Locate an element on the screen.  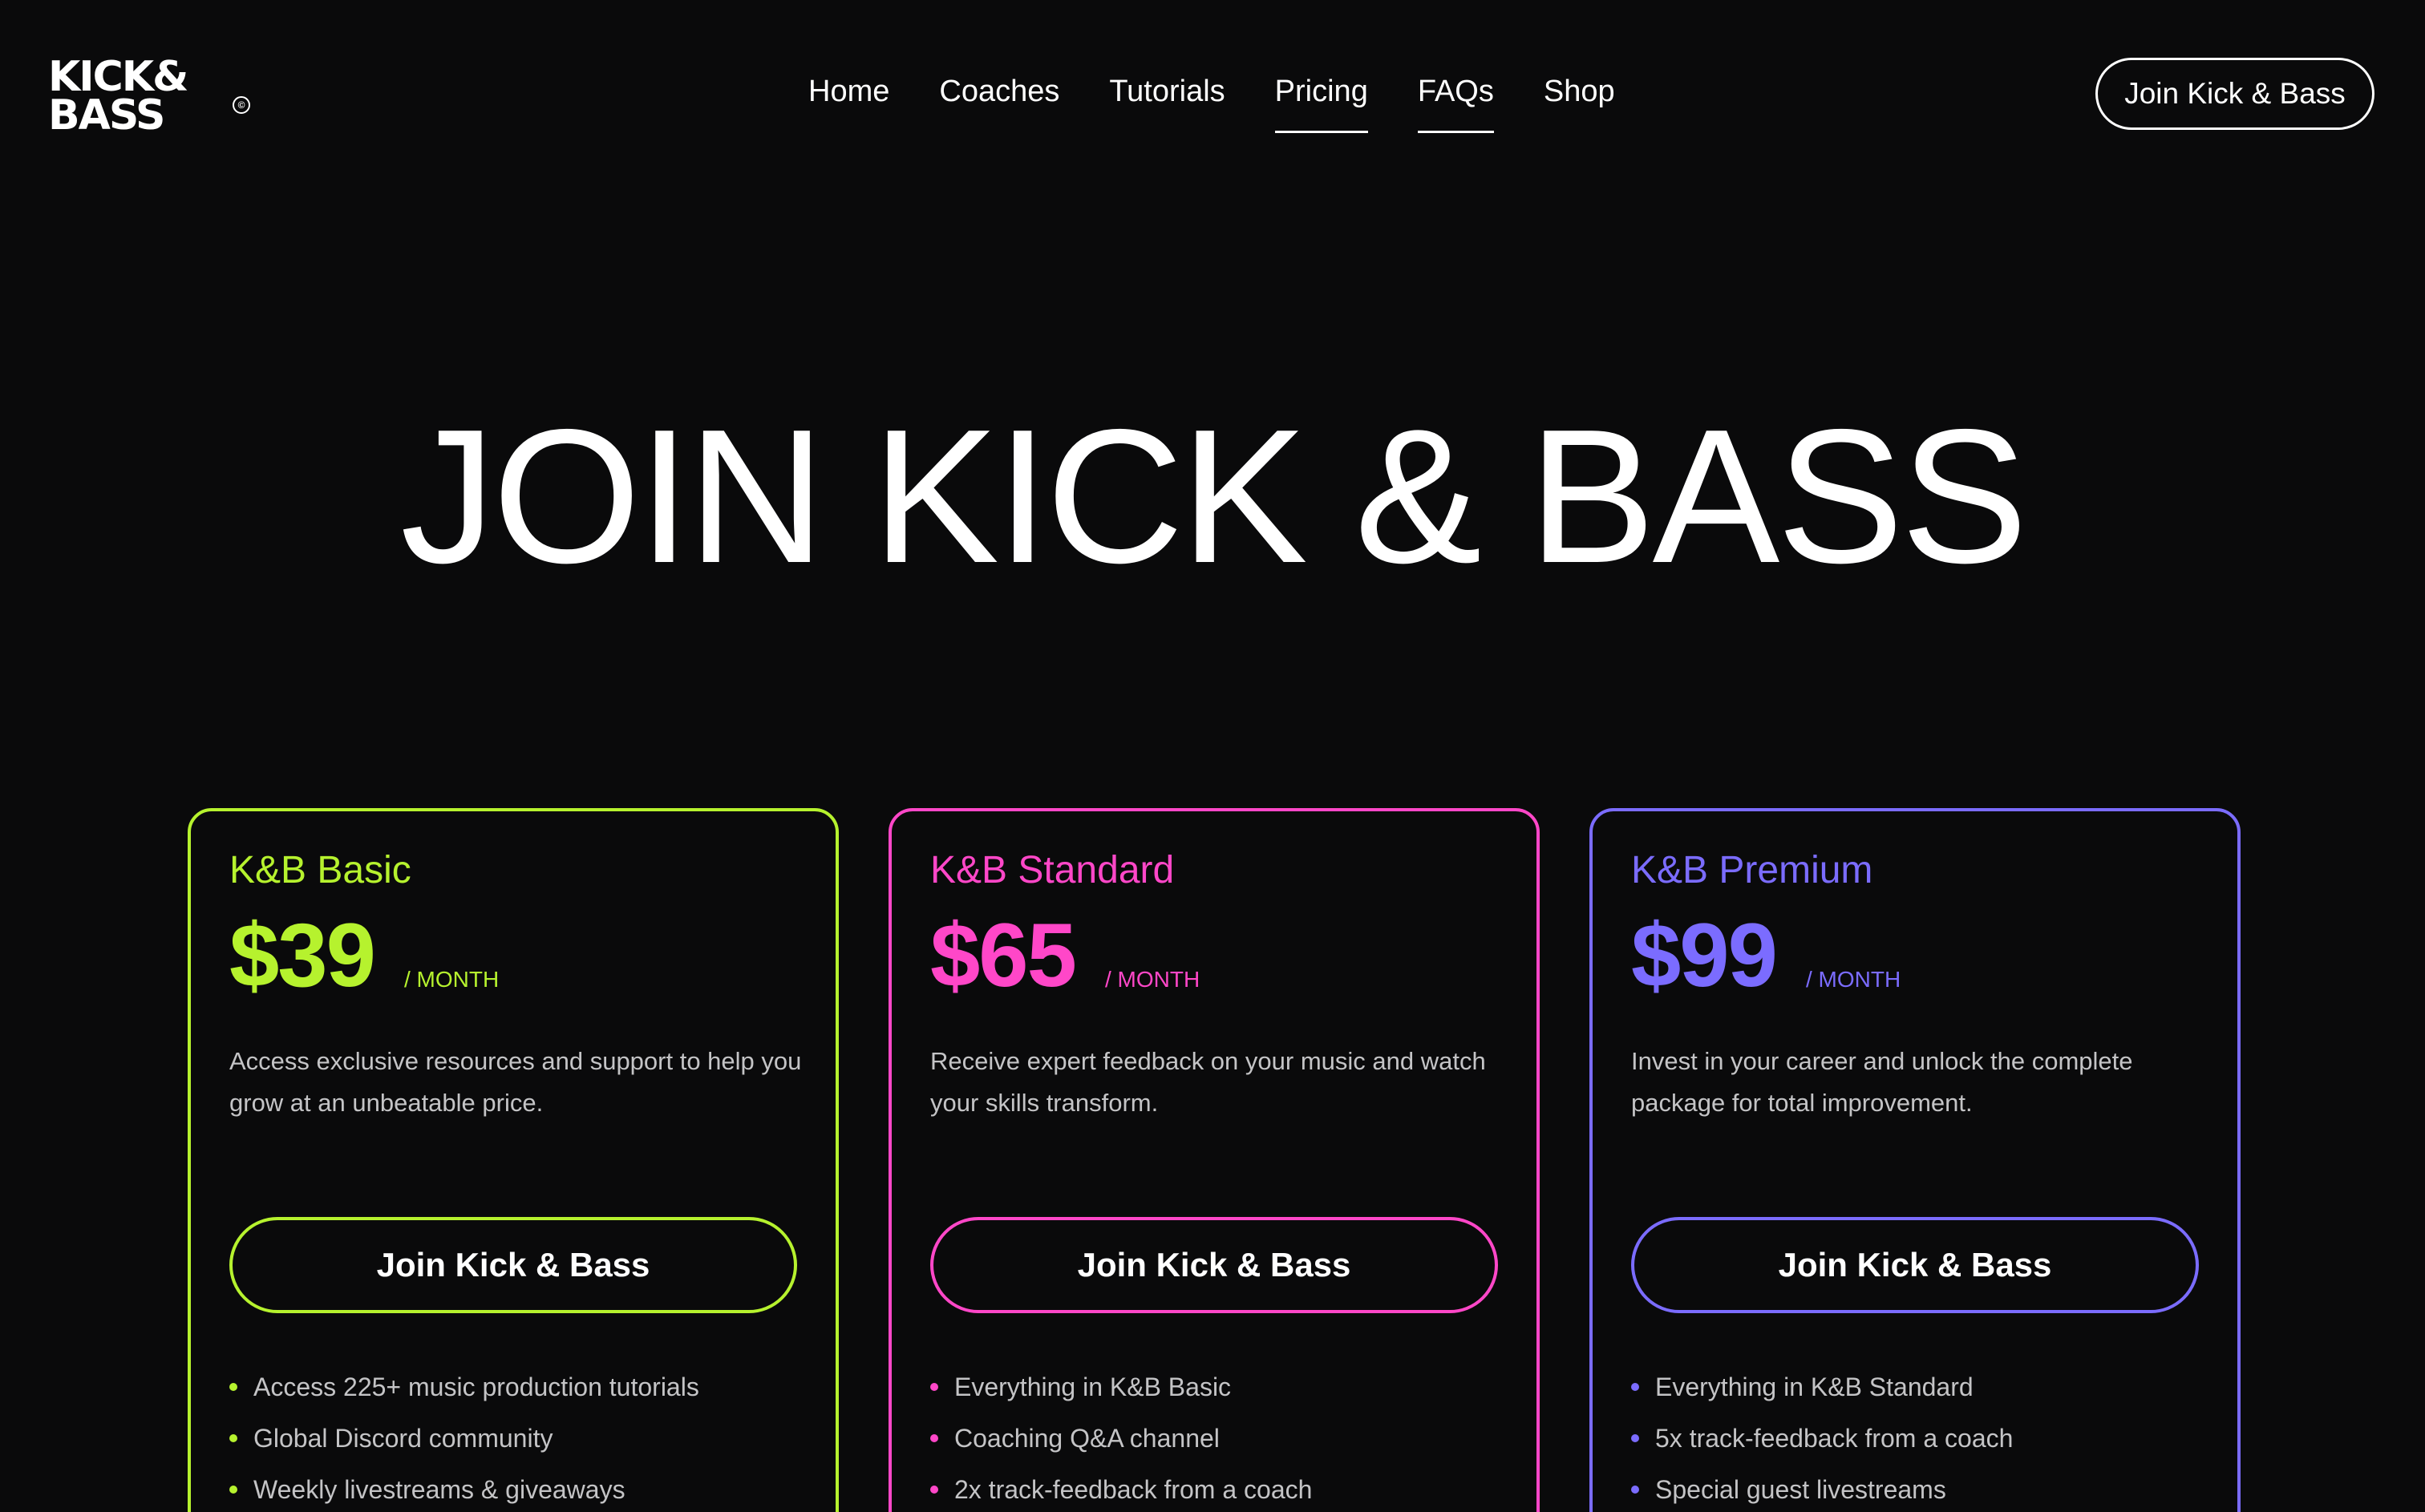
feature-item: 5x track-feedback from a coach is located at coordinates (1822, 1438).